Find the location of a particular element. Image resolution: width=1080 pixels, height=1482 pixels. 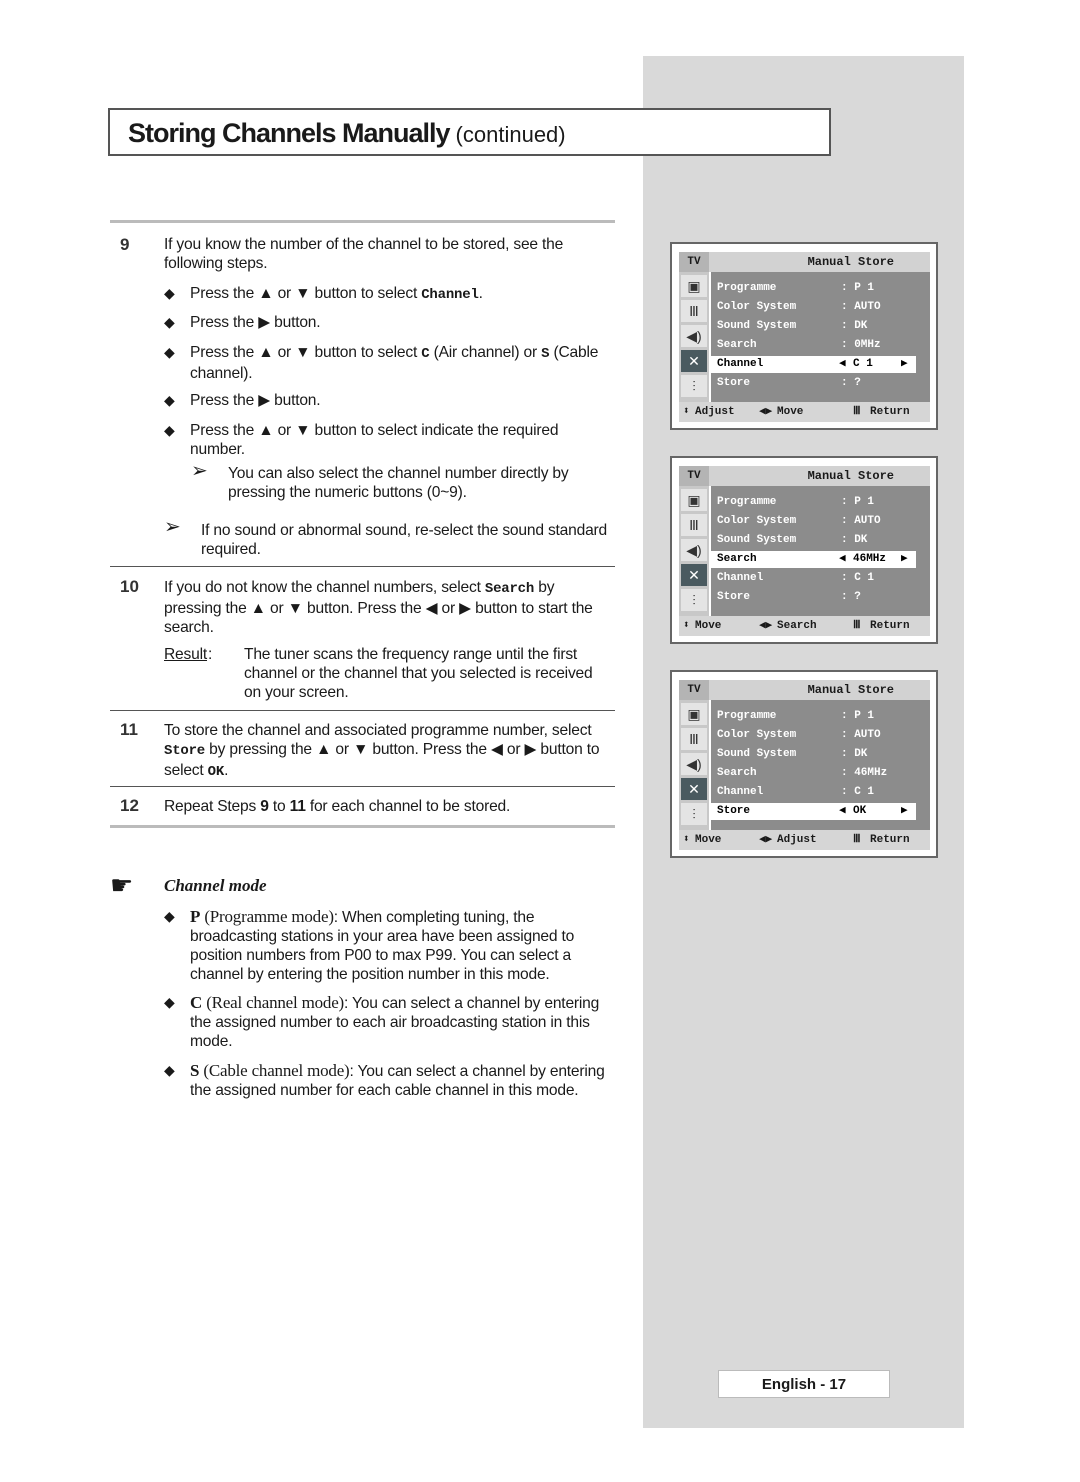

row-value: OK is located at coordinates (860, 811).